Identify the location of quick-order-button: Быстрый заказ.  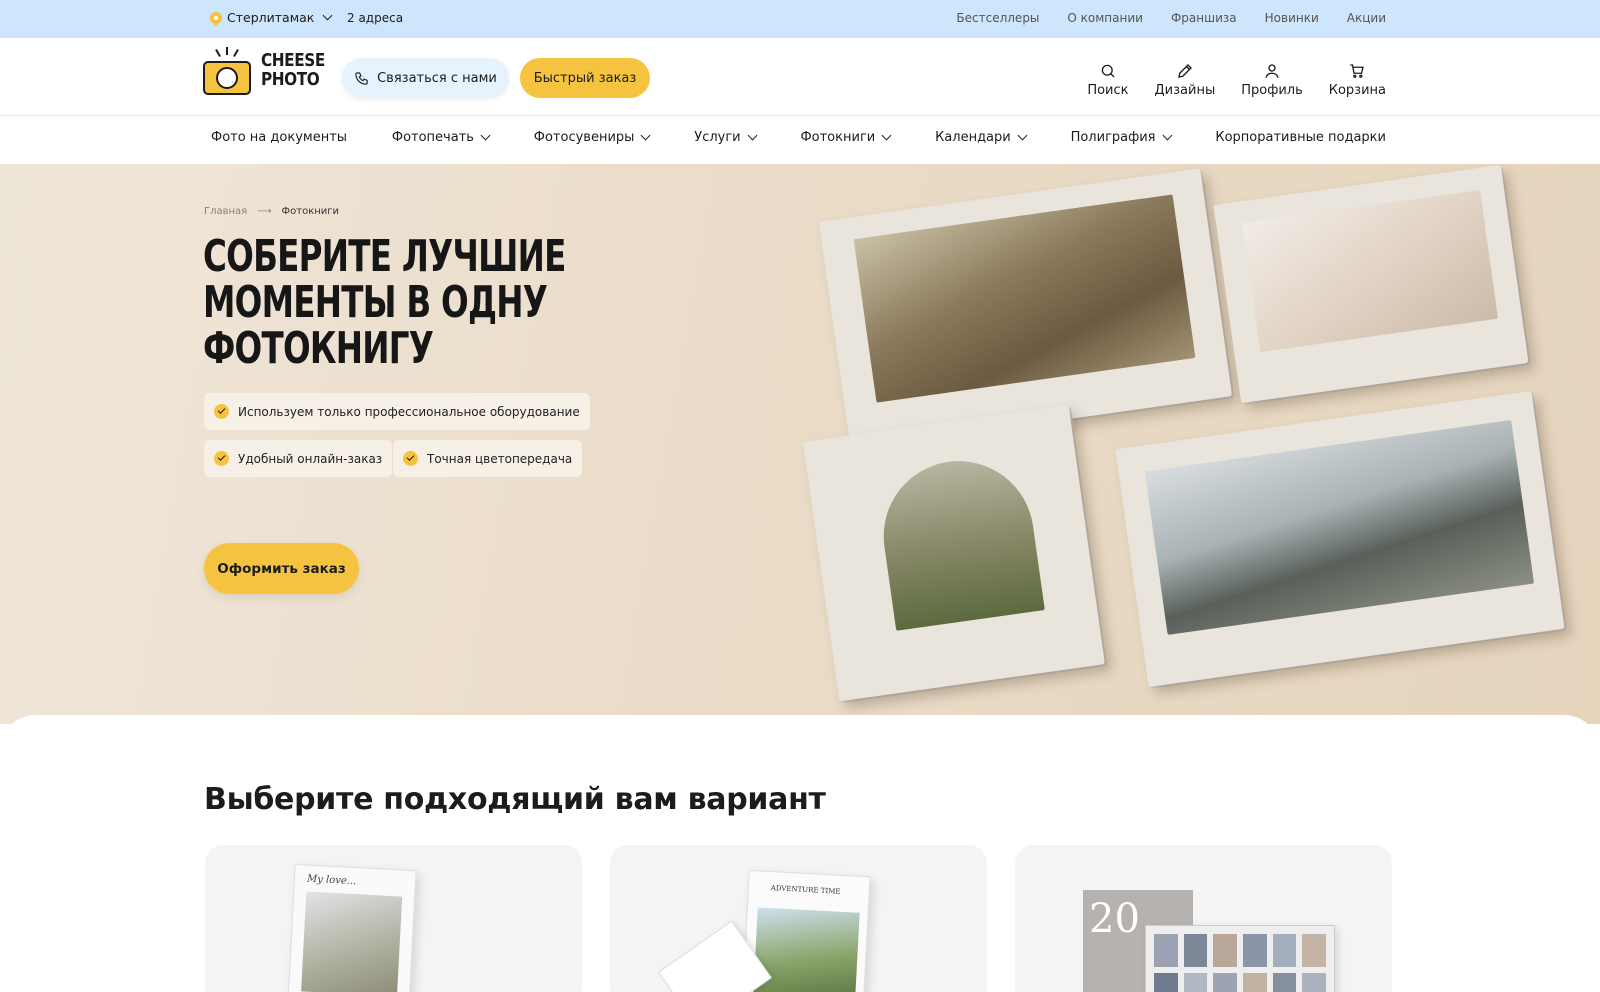
(585, 78).